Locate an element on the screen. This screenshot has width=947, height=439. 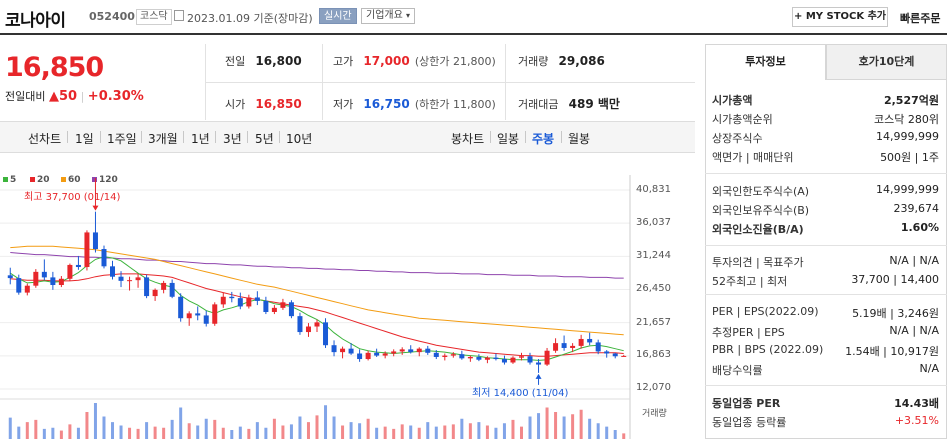
ma20-line is located at coordinates (317, 315).